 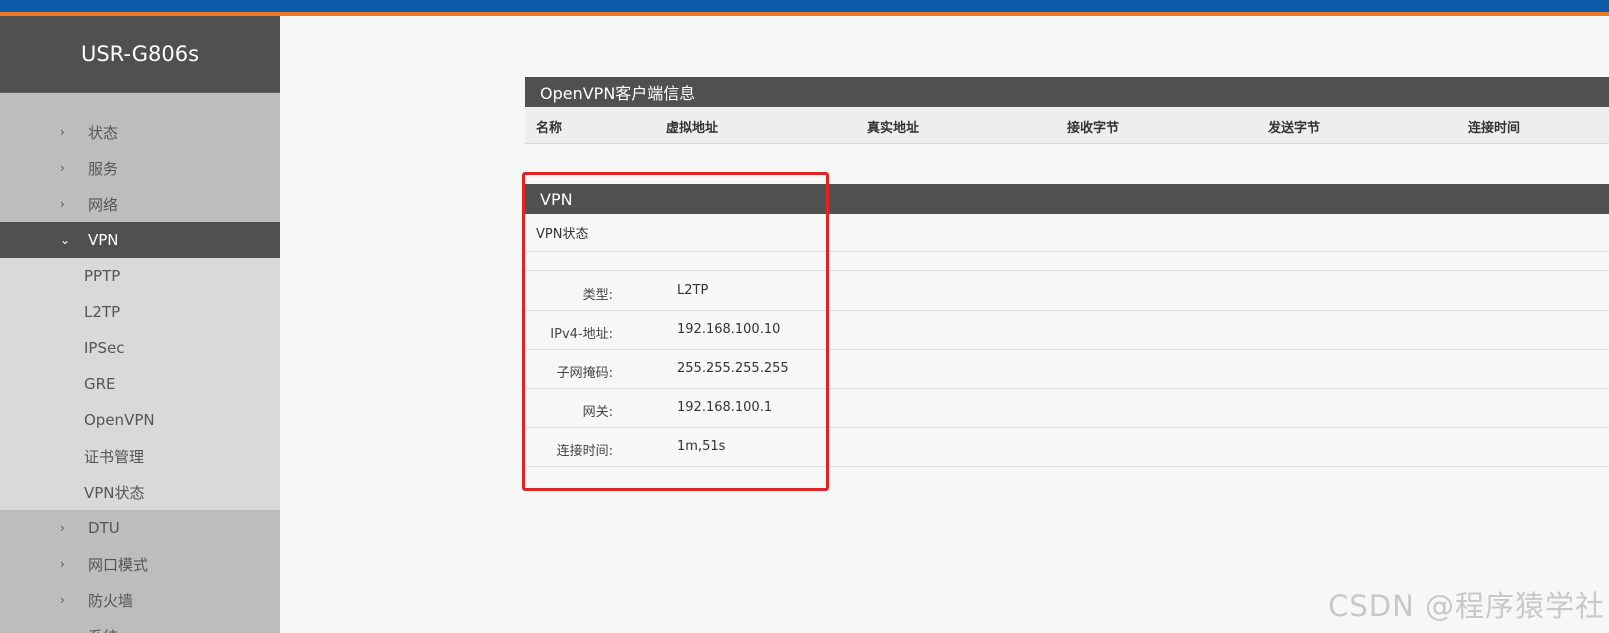 What do you see at coordinates (893, 128) in the screenshot?
I see `column-header-real-address: 真实地址` at bounding box center [893, 128].